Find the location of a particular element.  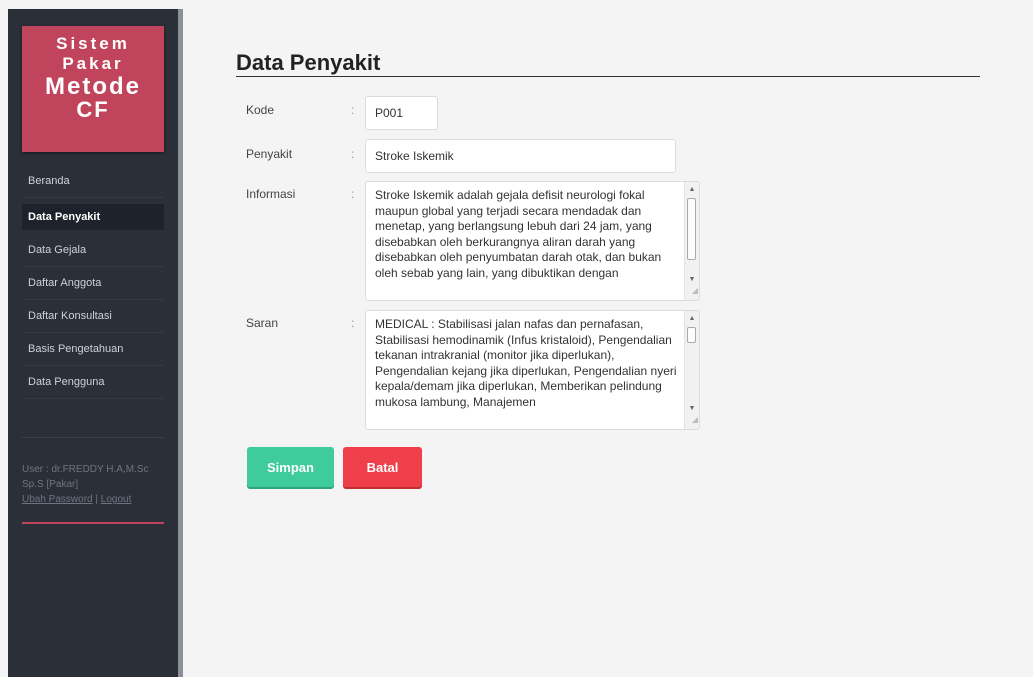

nav-item-daftar-anggota: Daftar Anggota is located at coordinates (93, 283).